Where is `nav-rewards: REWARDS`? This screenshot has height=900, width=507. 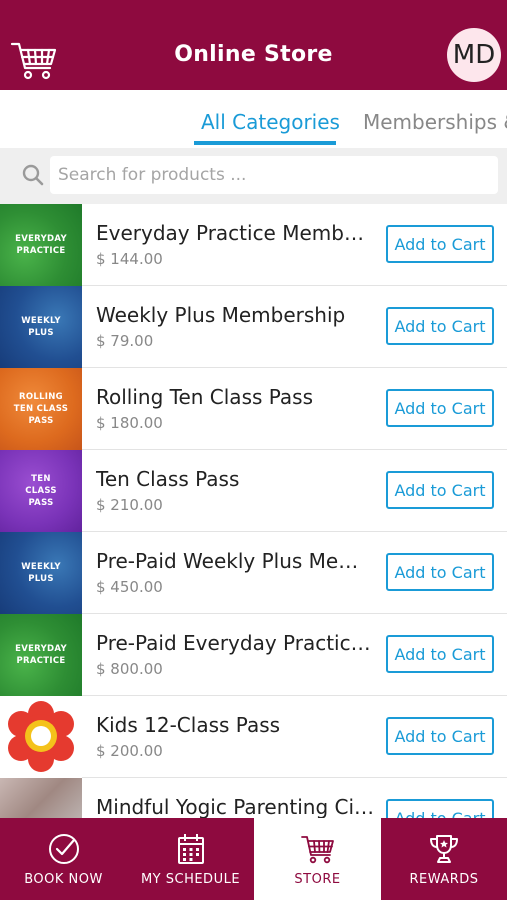
nav-rewards: REWARDS is located at coordinates (444, 859).